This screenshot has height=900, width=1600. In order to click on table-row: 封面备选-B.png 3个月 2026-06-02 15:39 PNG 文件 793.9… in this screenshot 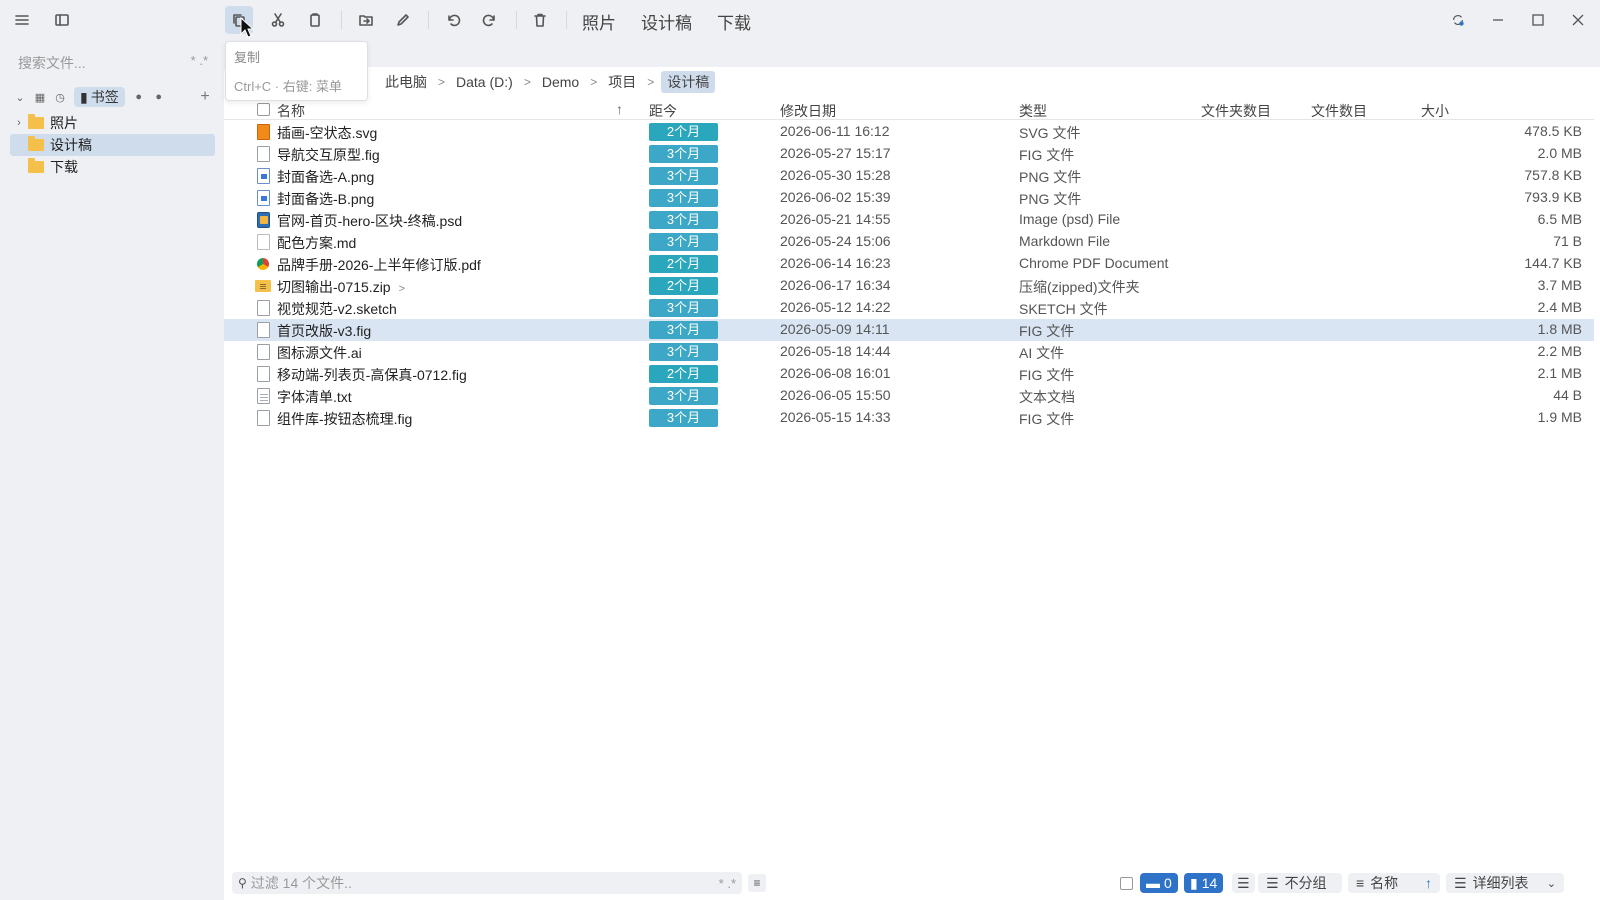, I will do `click(909, 198)`.